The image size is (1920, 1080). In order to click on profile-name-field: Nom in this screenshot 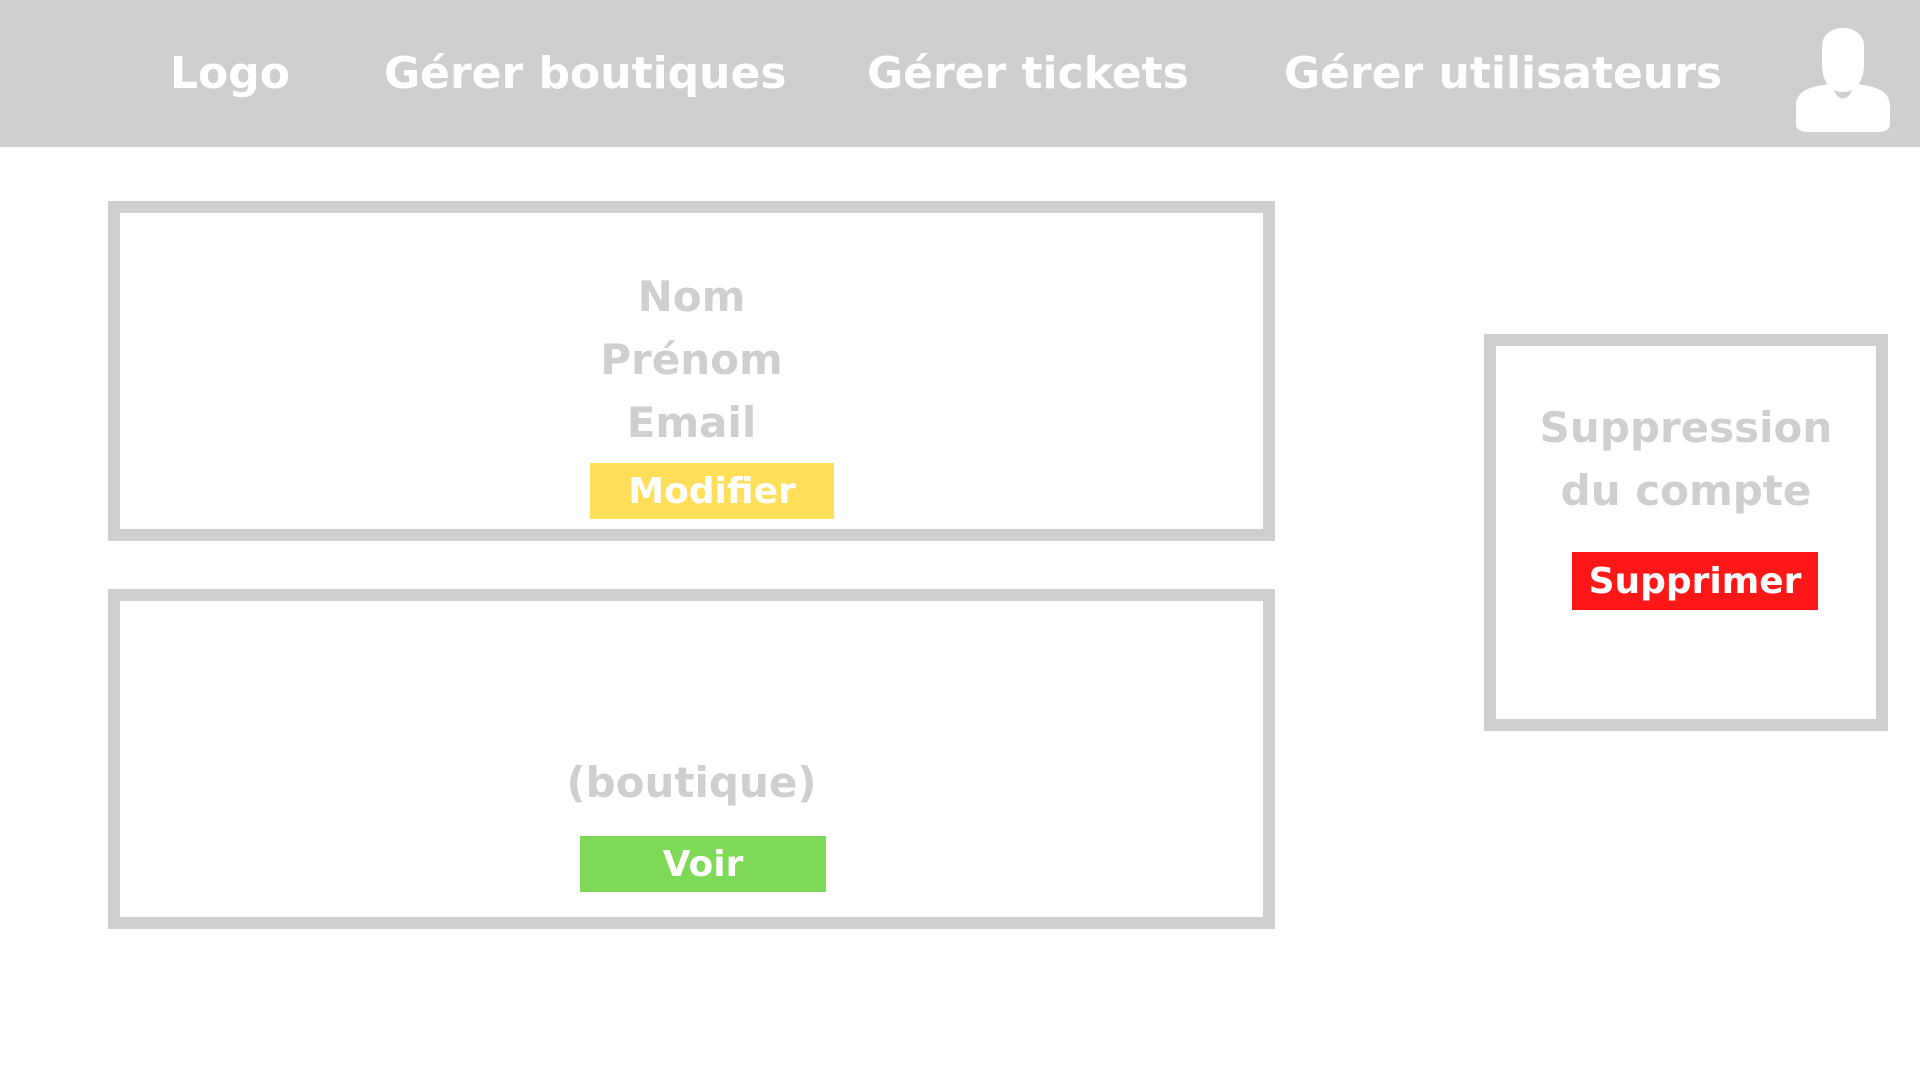, I will do `click(691, 296)`.